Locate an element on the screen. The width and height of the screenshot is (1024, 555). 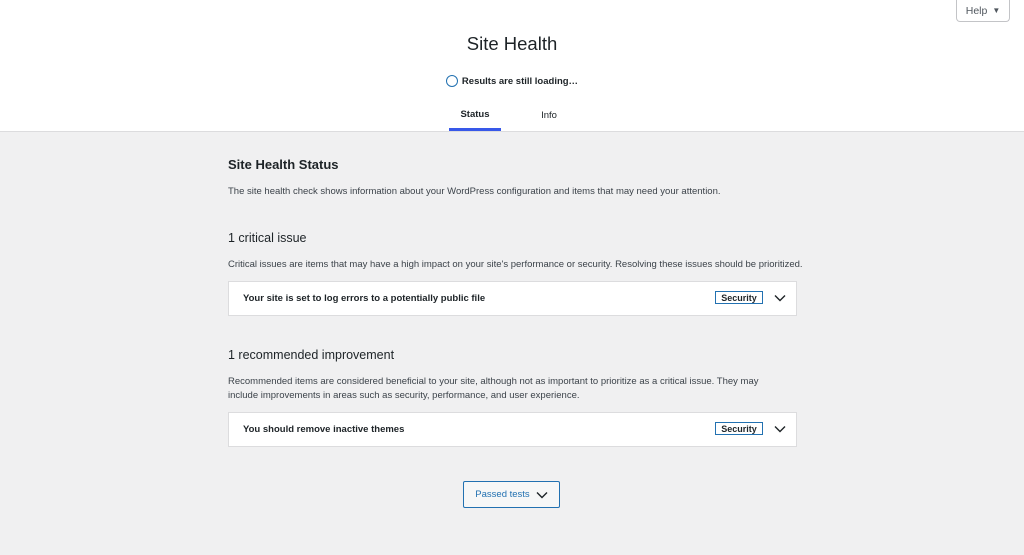
caret-down-icon: ▼ is located at coordinates (996, 10).